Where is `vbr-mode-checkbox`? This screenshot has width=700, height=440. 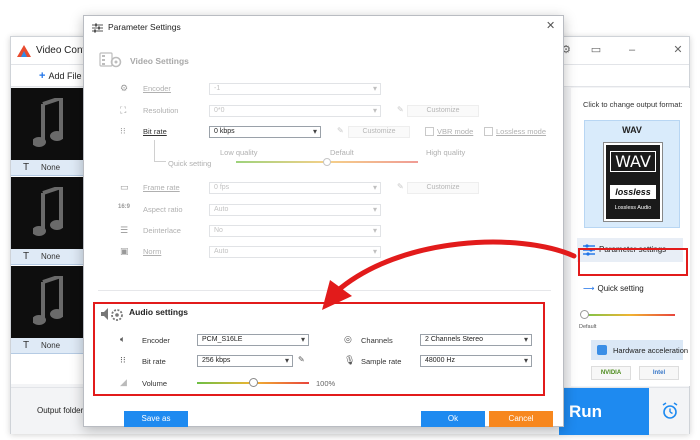 vbr-mode-checkbox is located at coordinates (429, 131).